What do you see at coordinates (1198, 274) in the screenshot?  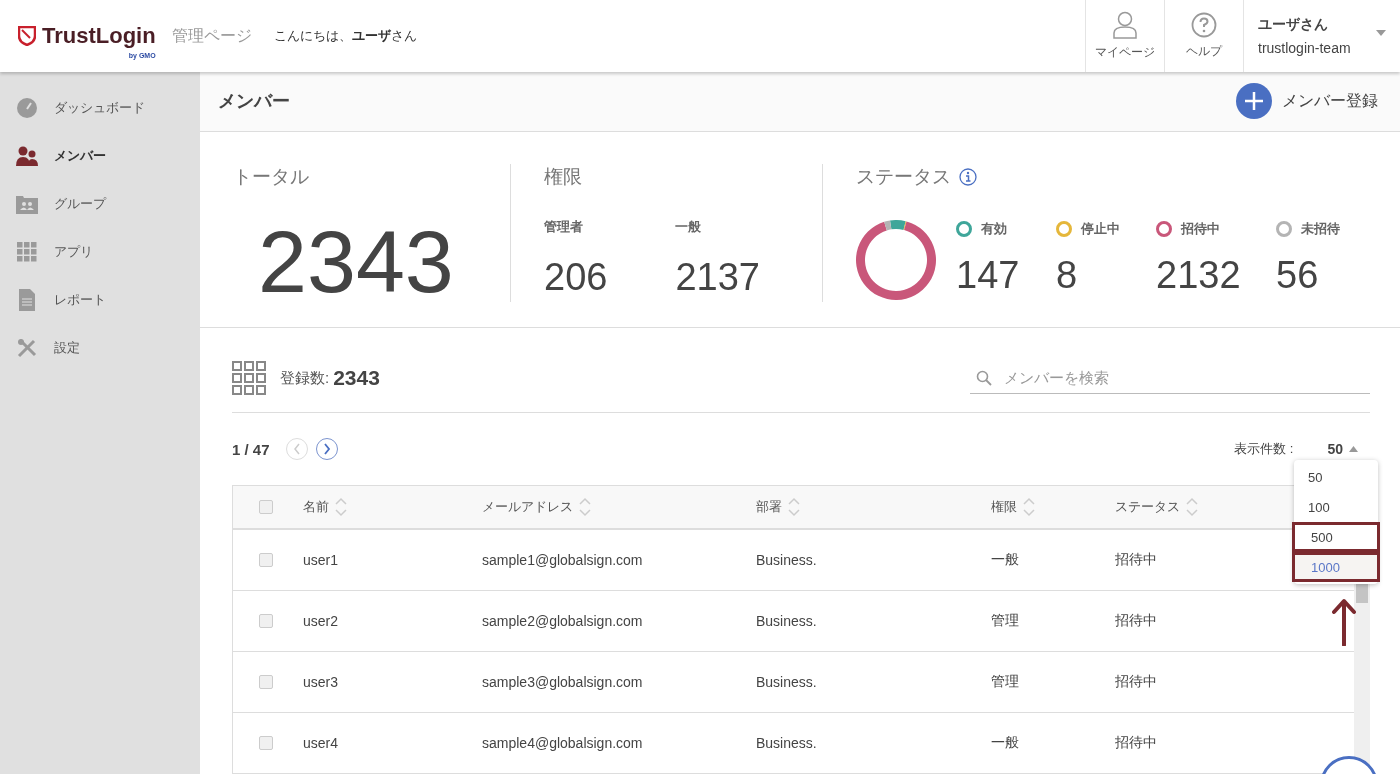 I see `status-count: 2132` at bounding box center [1198, 274].